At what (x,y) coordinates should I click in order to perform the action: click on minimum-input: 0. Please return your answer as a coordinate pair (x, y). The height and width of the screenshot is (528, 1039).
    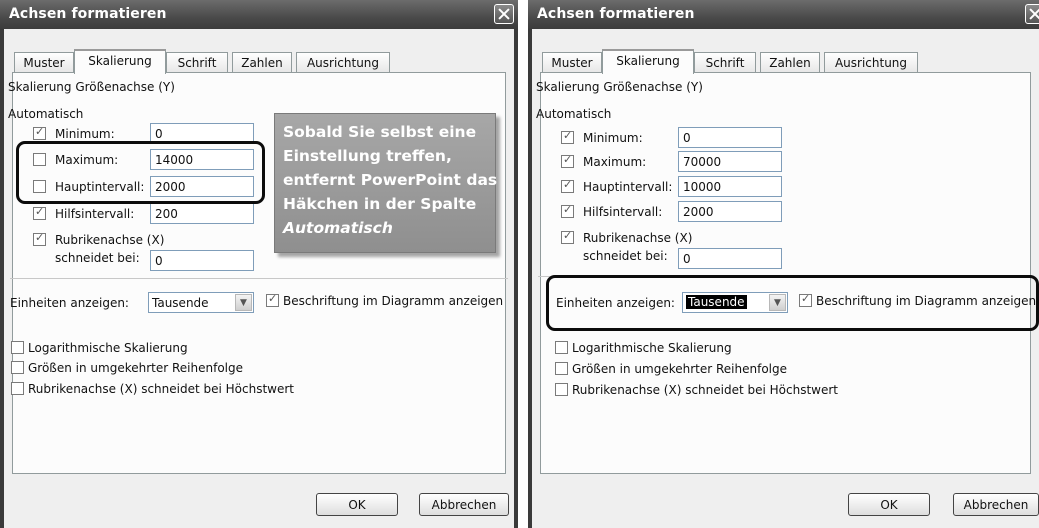
    Looking at the image, I should click on (730, 137).